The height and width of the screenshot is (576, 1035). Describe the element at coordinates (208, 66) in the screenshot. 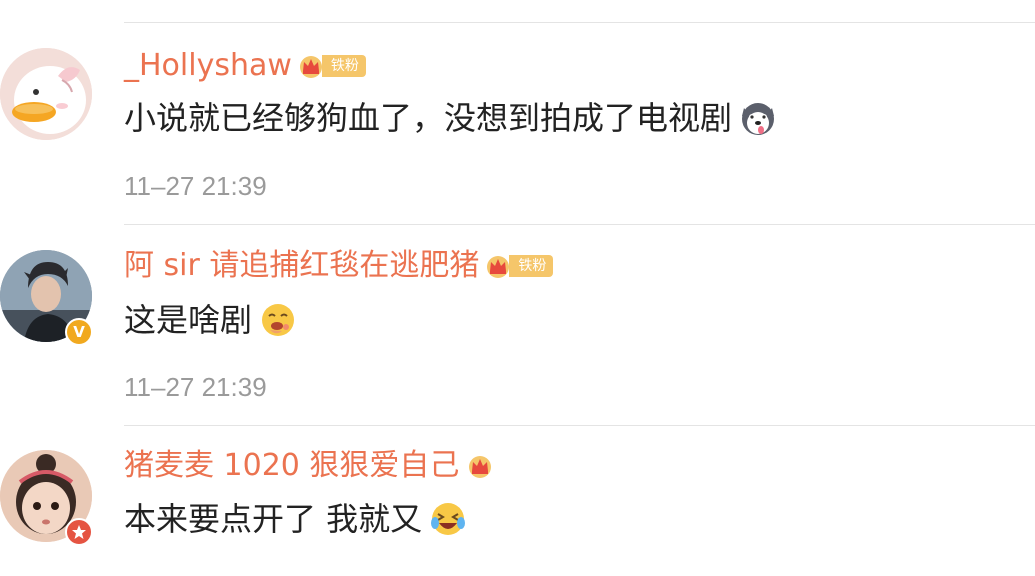

I see `username: _Hollyshaw` at that location.